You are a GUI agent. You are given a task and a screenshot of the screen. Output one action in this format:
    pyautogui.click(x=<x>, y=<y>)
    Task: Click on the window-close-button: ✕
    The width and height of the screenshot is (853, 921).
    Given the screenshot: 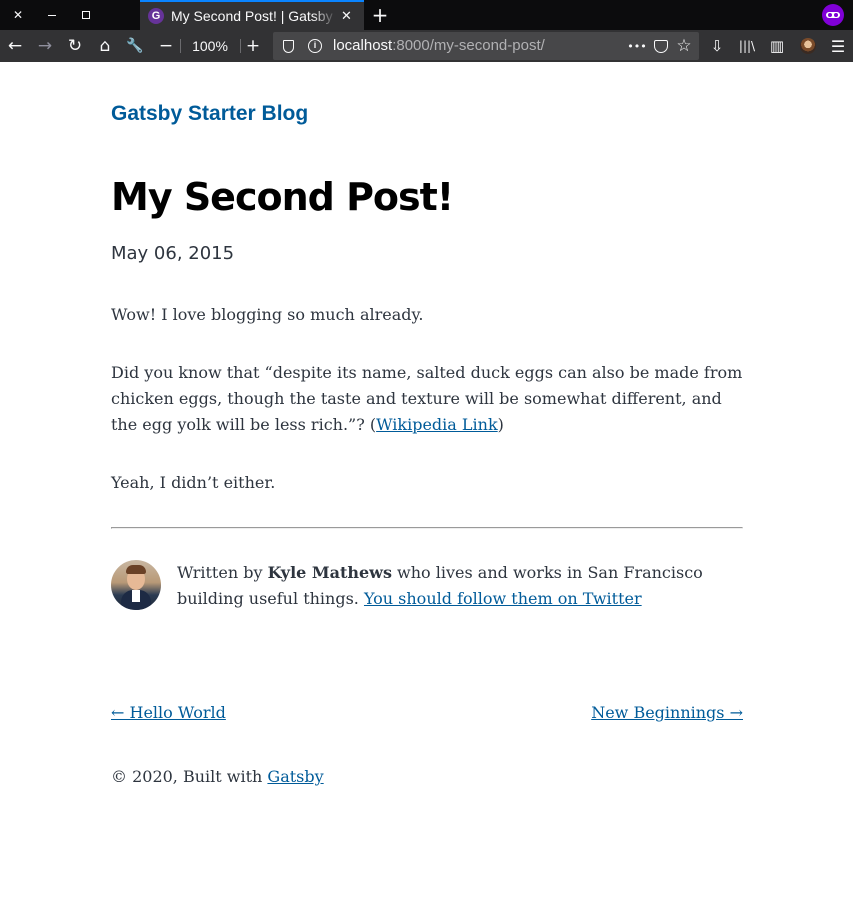 What is the action you would take?
    pyautogui.click(x=18, y=15)
    